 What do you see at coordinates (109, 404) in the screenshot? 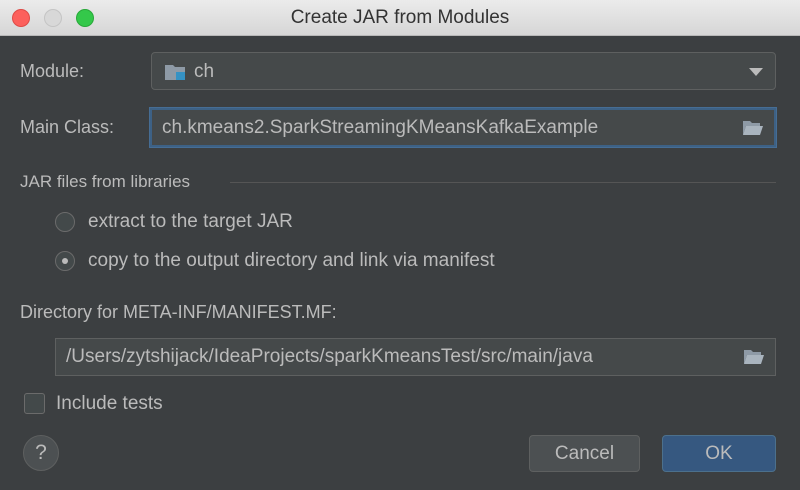
I see `include-tests-label: Include tests` at bounding box center [109, 404].